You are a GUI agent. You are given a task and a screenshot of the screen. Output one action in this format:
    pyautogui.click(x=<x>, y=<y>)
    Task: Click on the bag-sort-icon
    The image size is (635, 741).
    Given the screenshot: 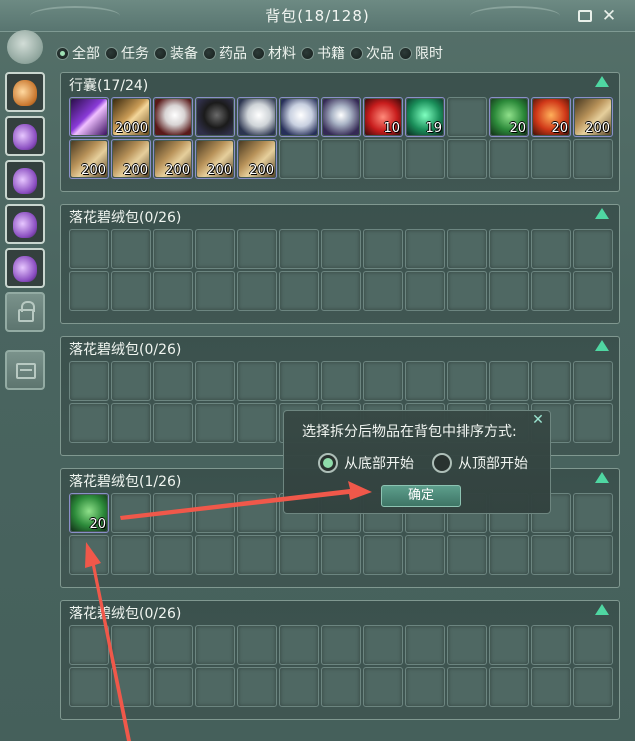 What is the action you would take?
    pyautogui.click(x=25, y=47)
    